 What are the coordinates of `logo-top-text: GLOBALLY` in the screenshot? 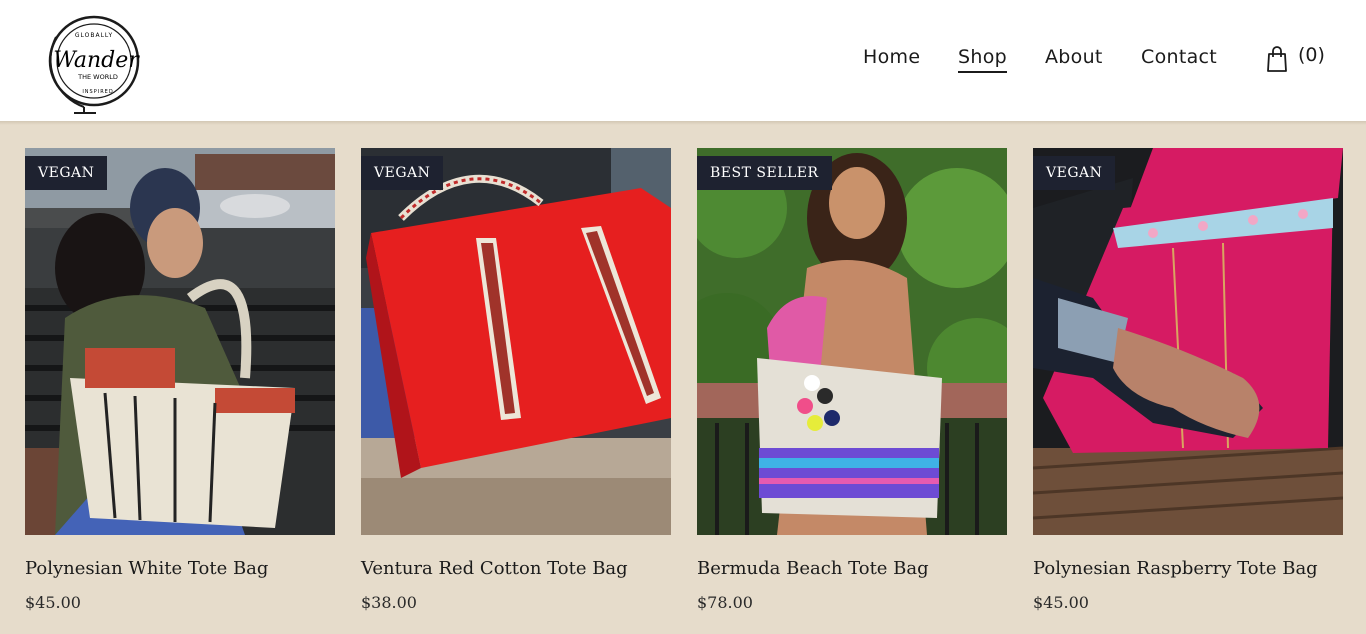 It's located at (94, 35).